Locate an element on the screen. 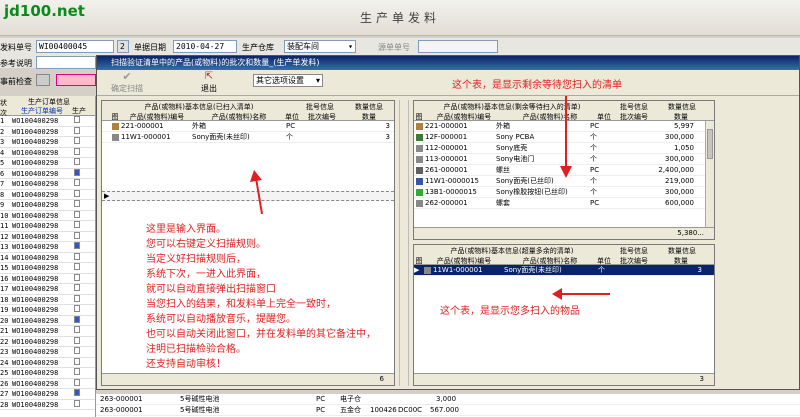 The height and width of the screenshot is (417, 800). arrow-input-head is located at coordinates (256, 176).